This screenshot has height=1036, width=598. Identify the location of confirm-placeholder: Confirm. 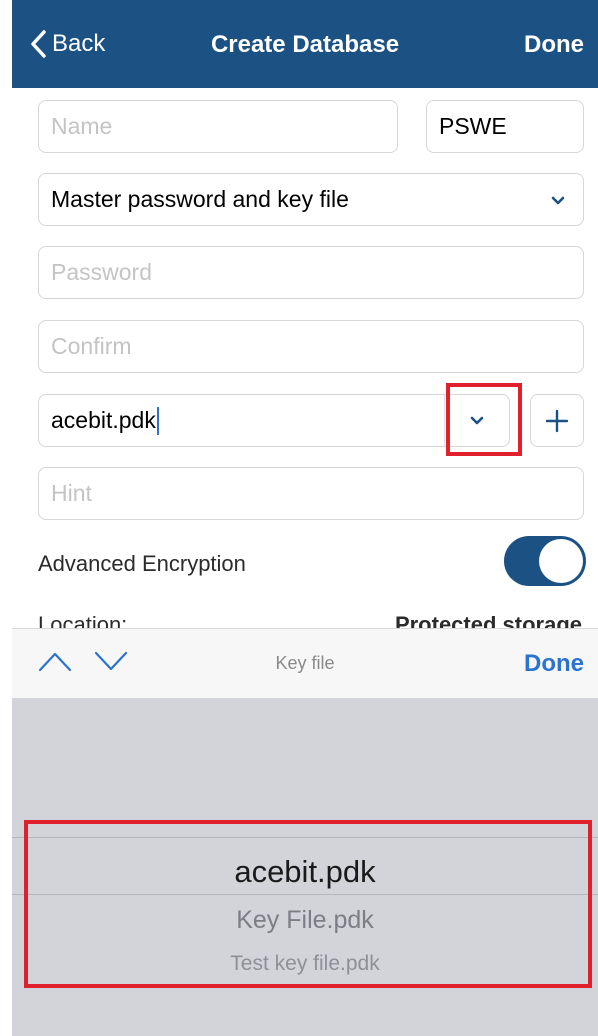
(91, 346).